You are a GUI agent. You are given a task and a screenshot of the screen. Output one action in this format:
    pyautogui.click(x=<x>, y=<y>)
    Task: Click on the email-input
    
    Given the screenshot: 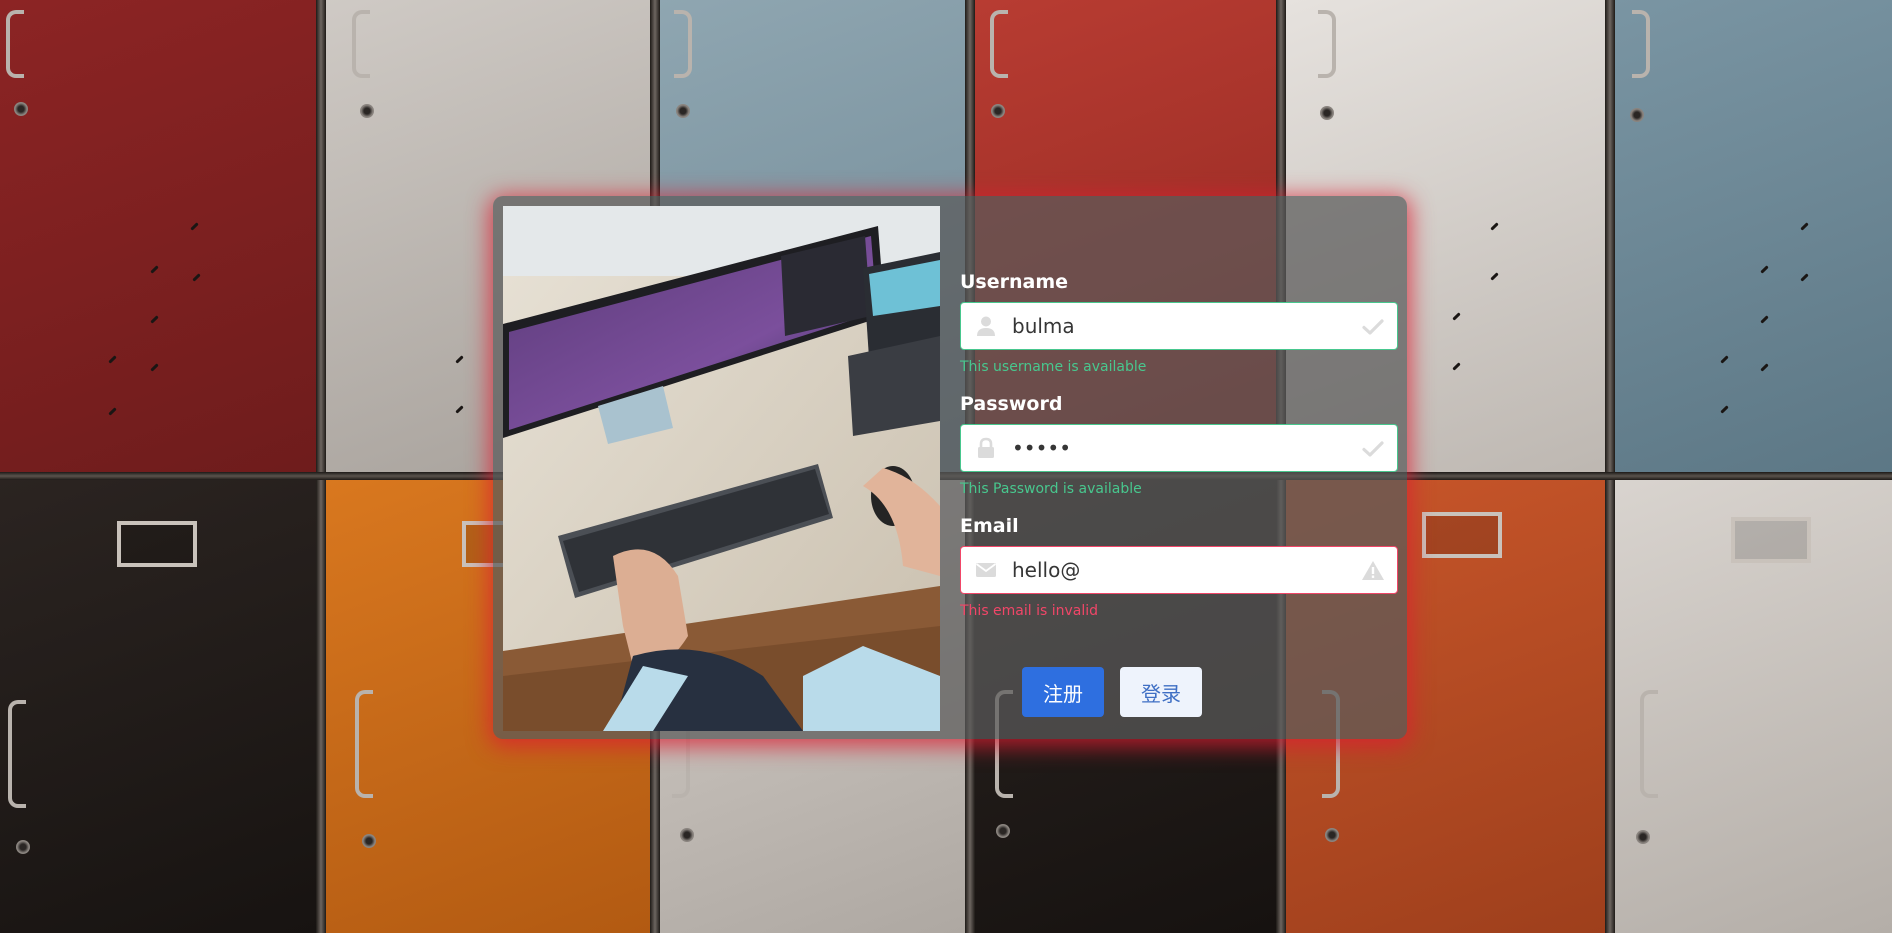 What is the action you would take?
    pyautogui.click(x=1179, y=570)
    